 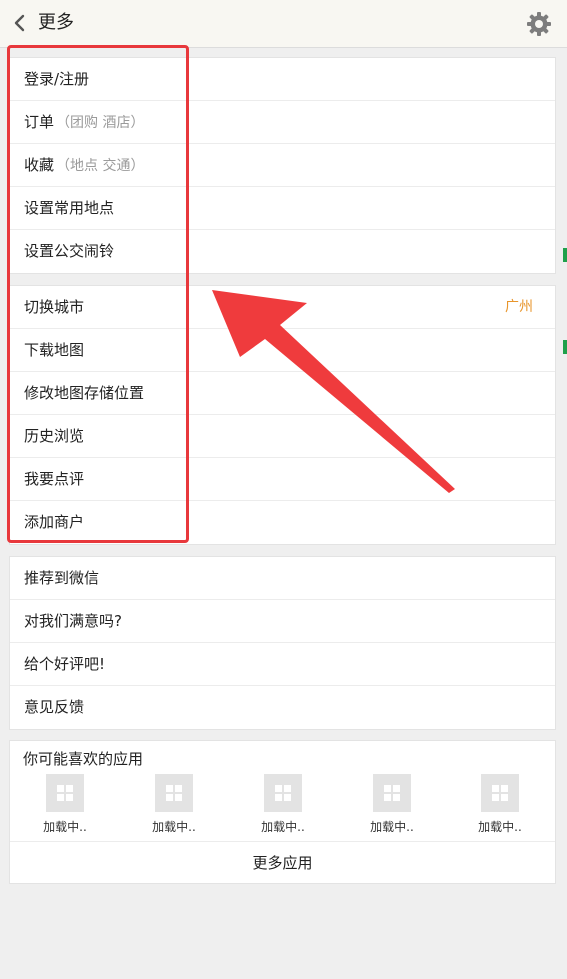 What do you see at coordinates (54, 707) in the screenshot?
I see `menu-item-label: 意见反馈` at bounding box center [54, 707].